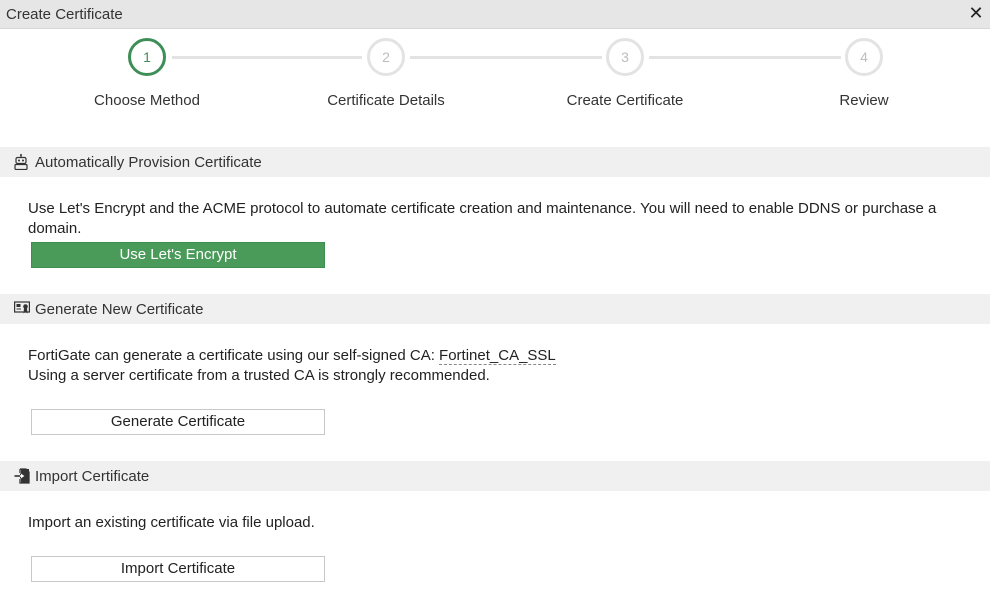  What do you see at coordinates (864, 57) in the screenshot?
I see `step-number-circle: 4` at bounding box center [864, 57].